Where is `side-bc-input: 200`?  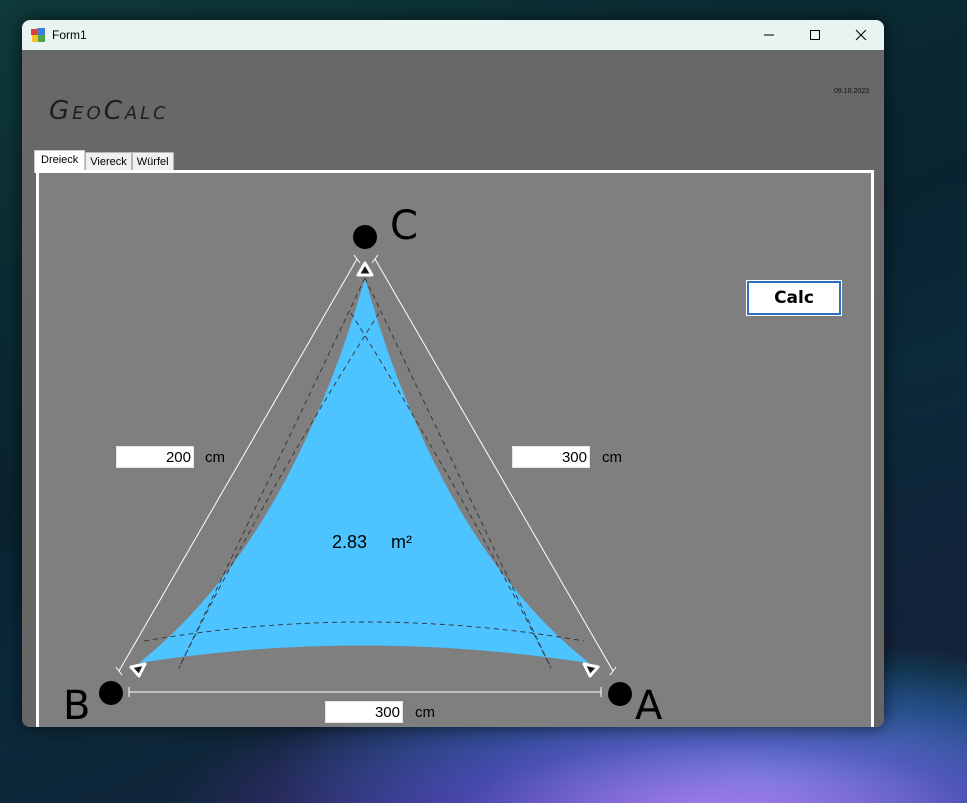
side-bc-input: 200 is located at coordinates (155, 457).